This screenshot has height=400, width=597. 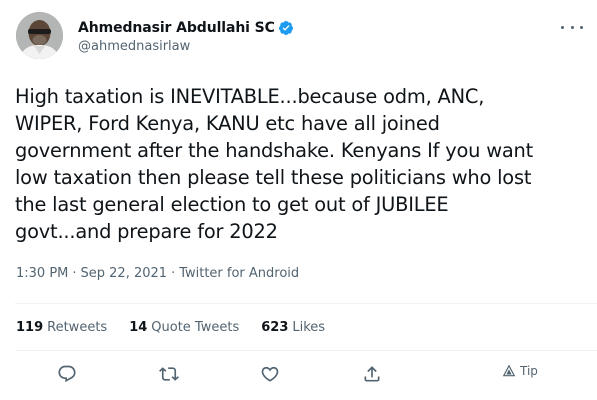 What do you see at coordinates (146, 231) in the screenshot?
I see `tweet-text-line: govt...and prepare for 2022` at bounding box center [146, 231].